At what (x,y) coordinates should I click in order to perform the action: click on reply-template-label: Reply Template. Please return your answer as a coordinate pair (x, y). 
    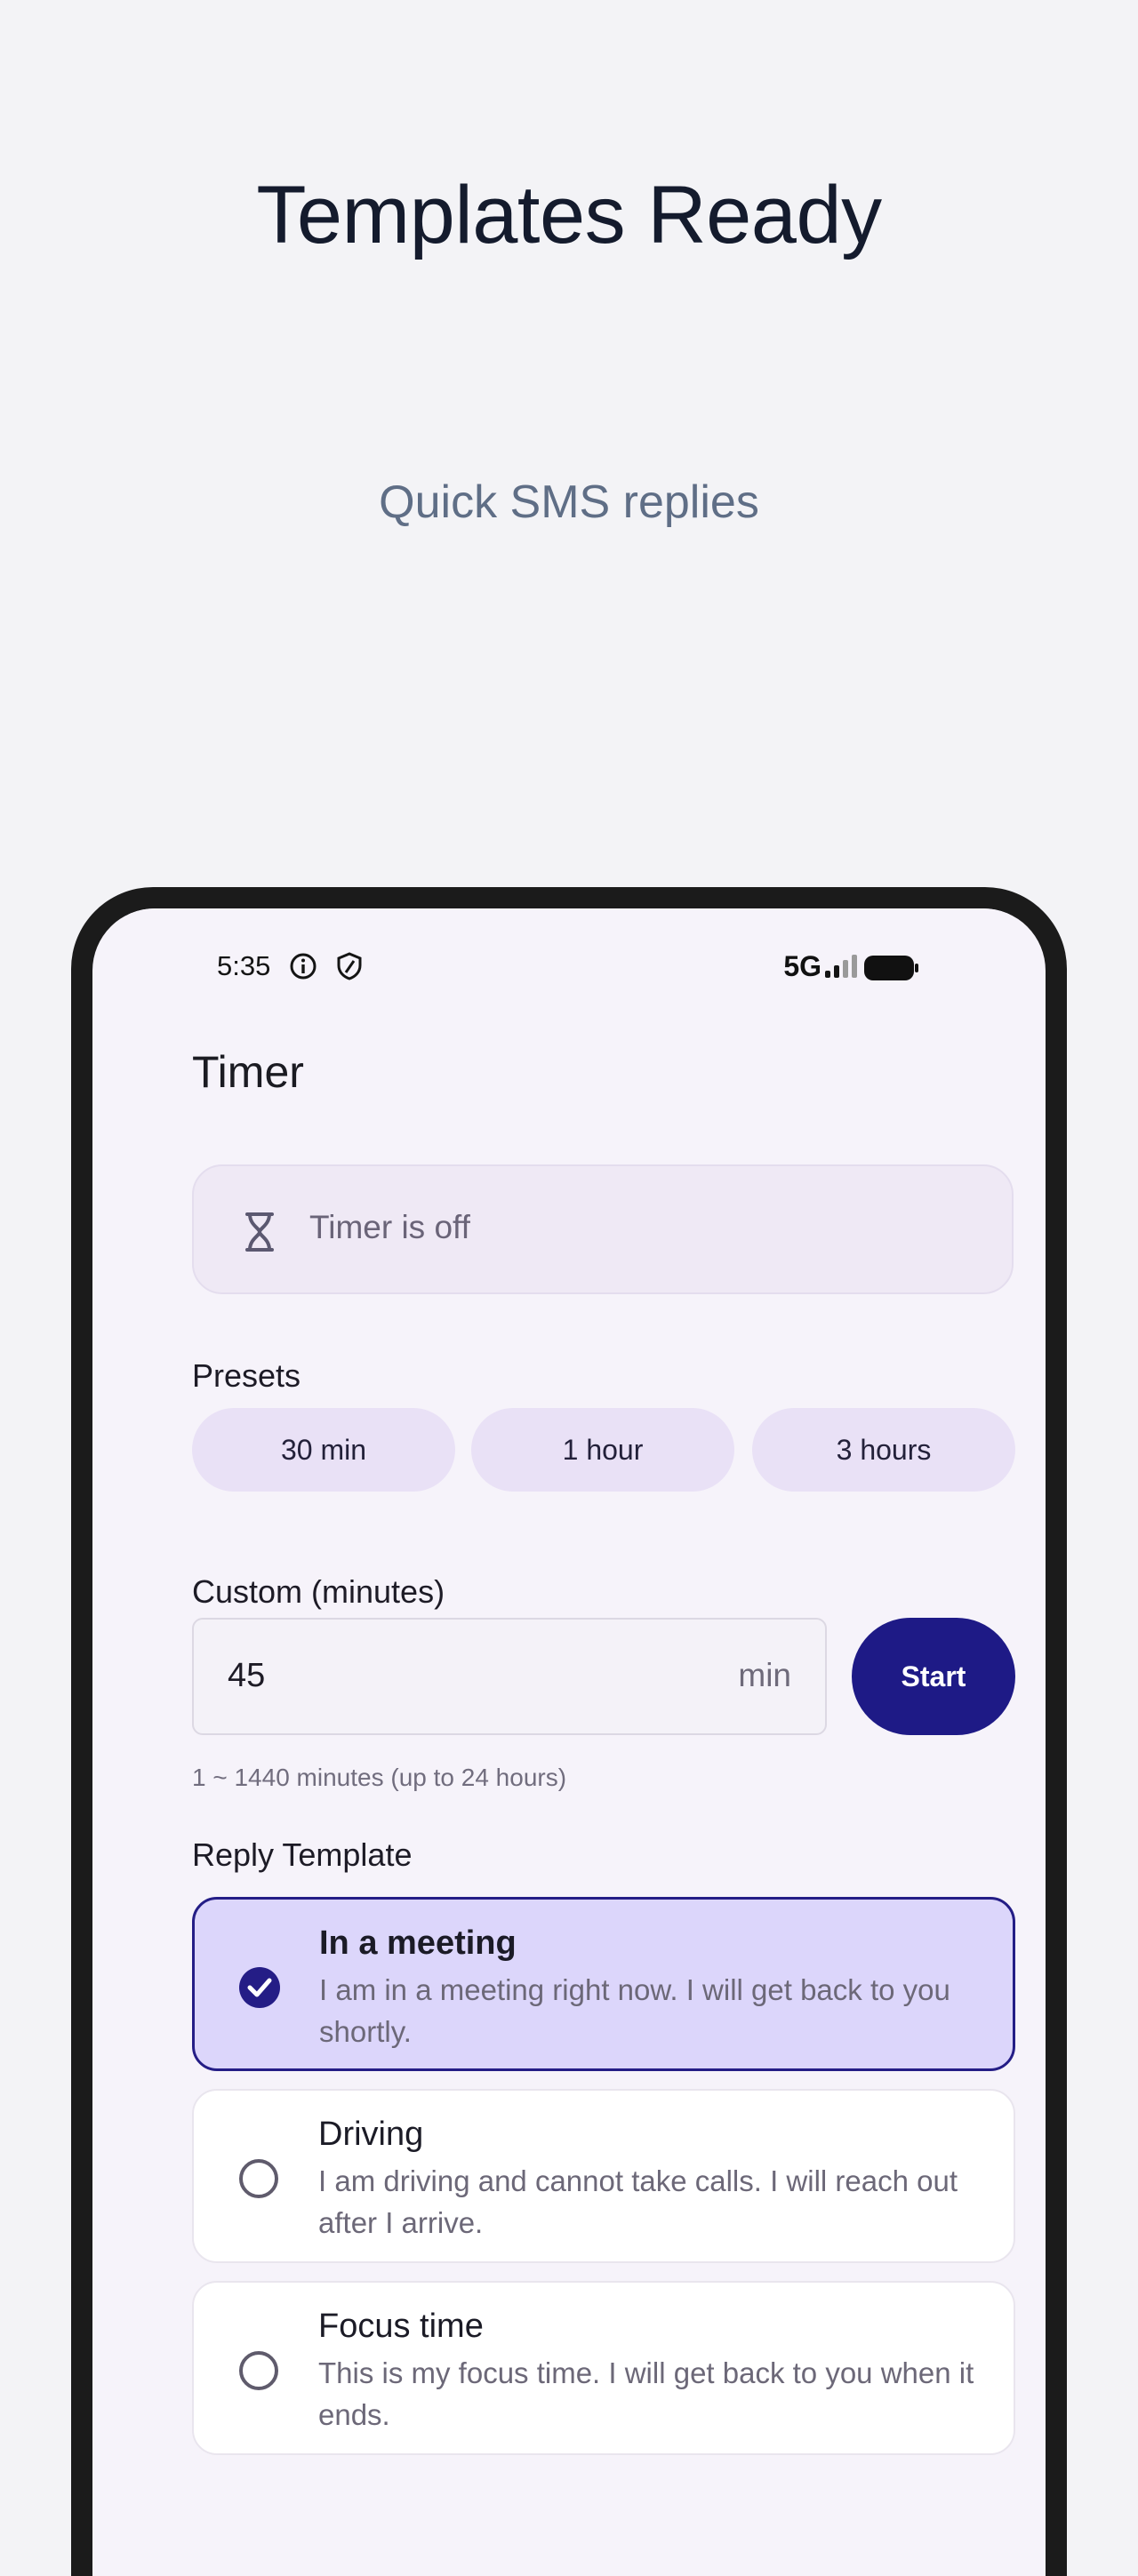
    Looking at the image, I should click on (303, 1854).